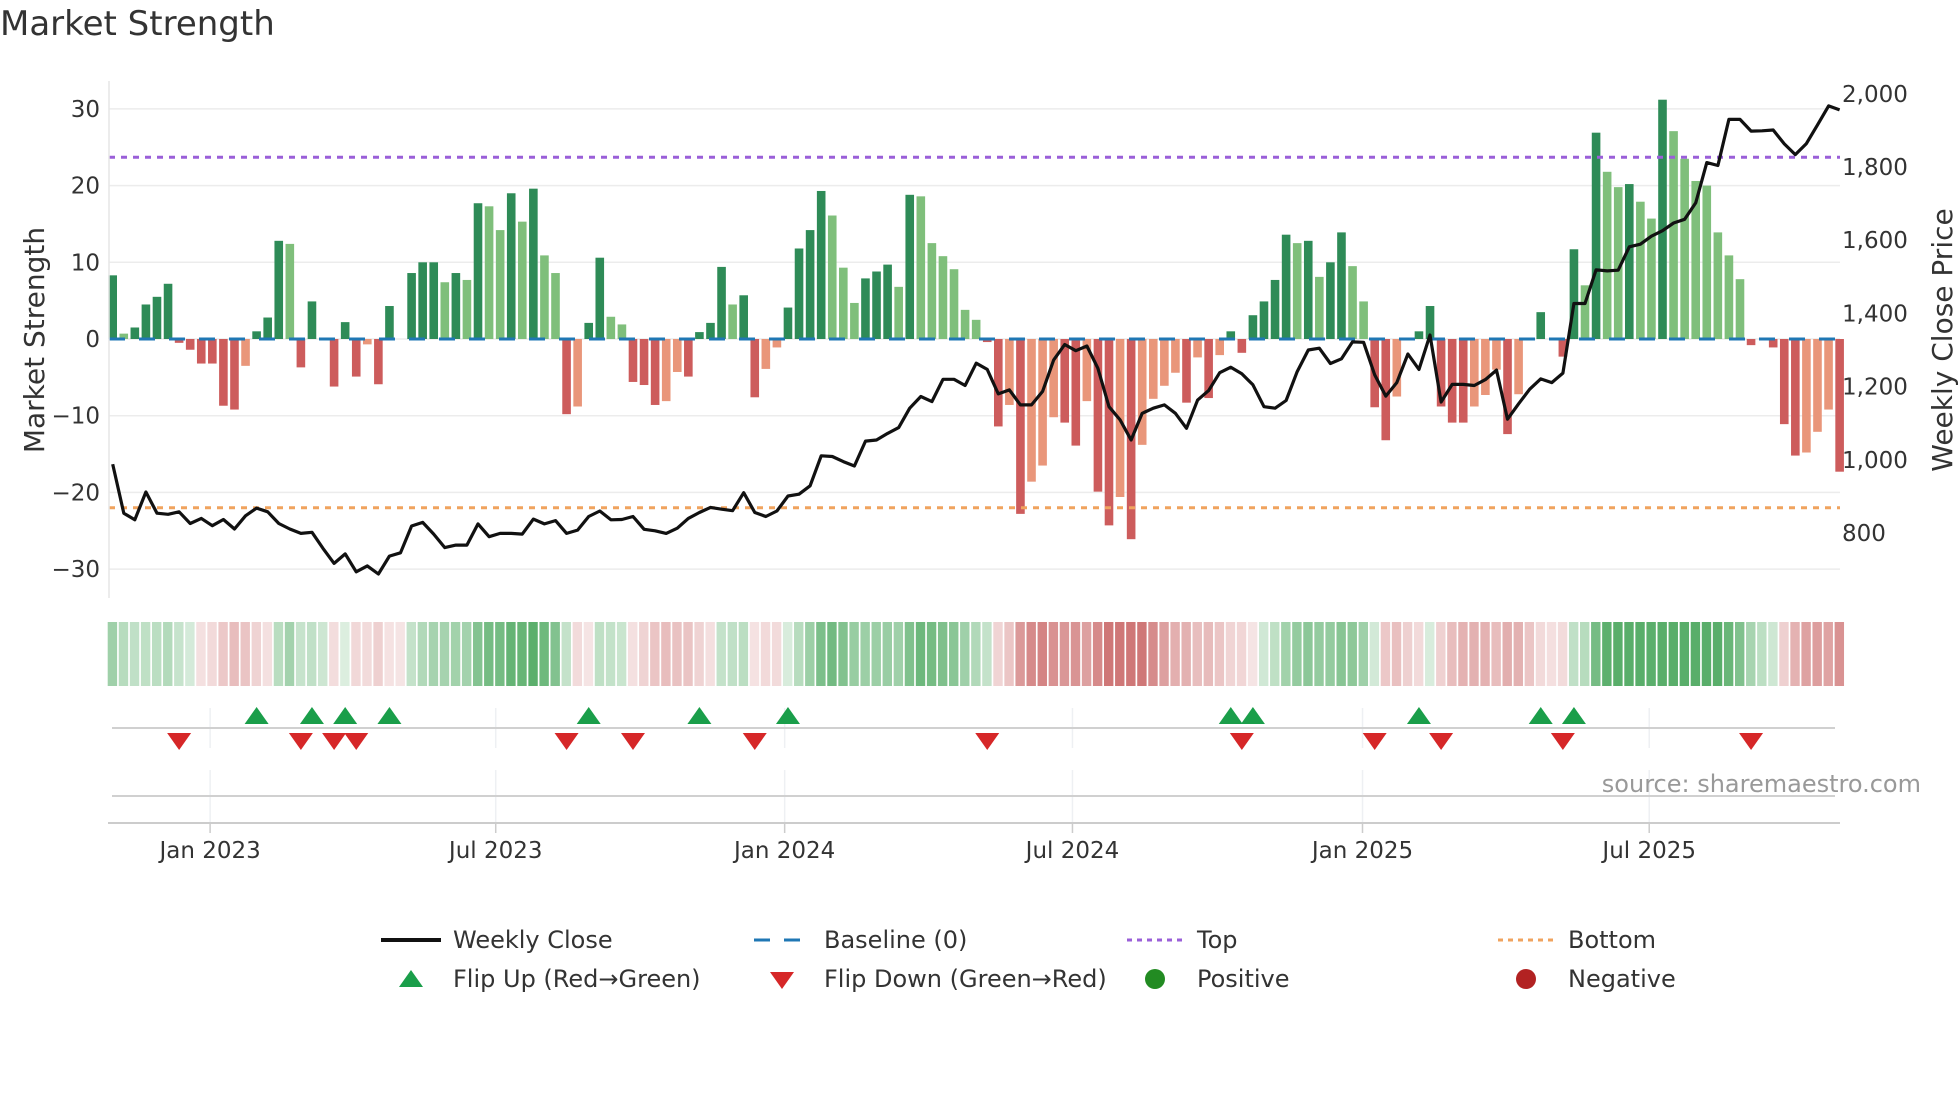 Image resolution: width=1960 pixels, height=1102 pixels. Describe the element at coordinates (208, 851) in the screenshot. I see `x-tick-label: Jan 2023` at that location.